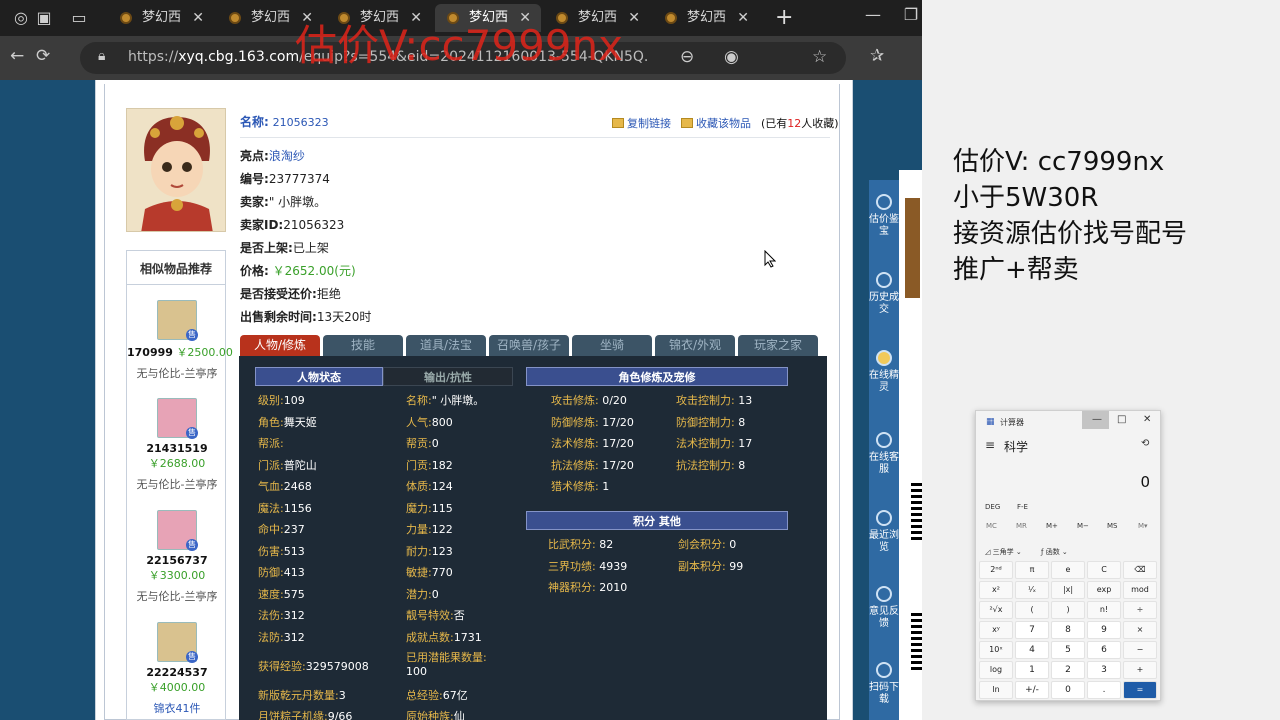 The image size is (1280, 720). I want to click on favorite-star-icon: ☆, so click(819, 57).